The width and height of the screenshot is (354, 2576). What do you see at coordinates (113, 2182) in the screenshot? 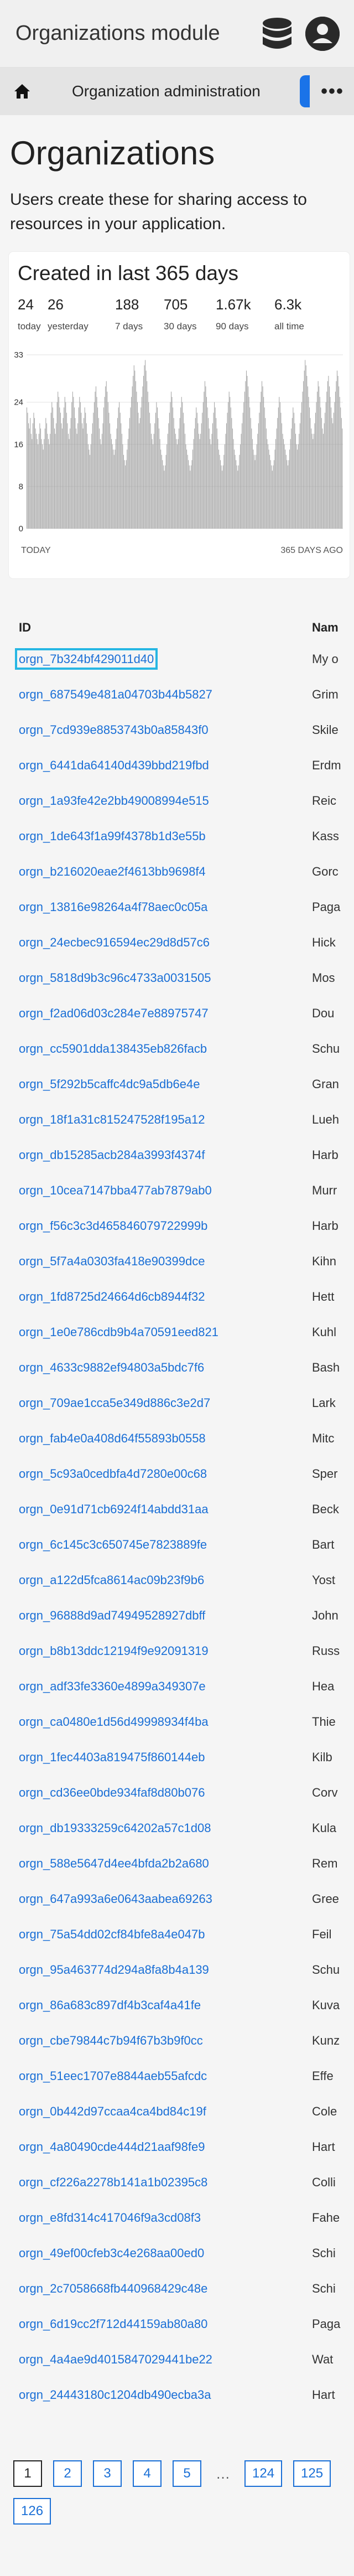
I see `org-id-text: orgn_cf226a2278b141a1b02395c8` at bounding box center [113, 2182].